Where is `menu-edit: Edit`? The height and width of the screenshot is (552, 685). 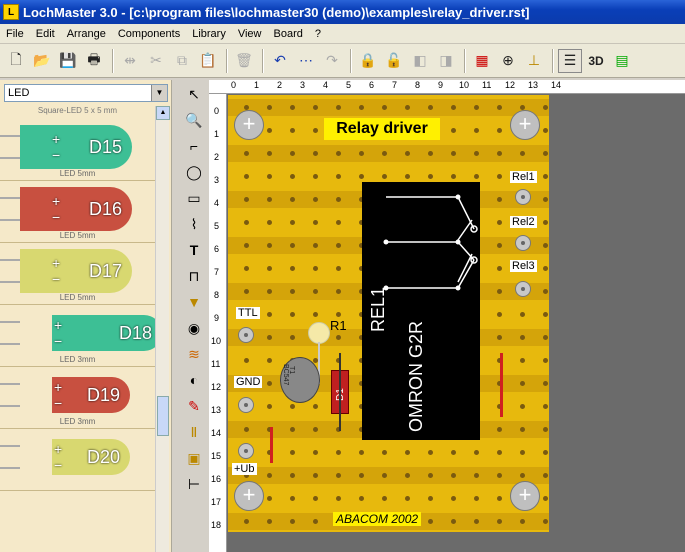 menu-edit: Edit is located at coordinates (45, 34).